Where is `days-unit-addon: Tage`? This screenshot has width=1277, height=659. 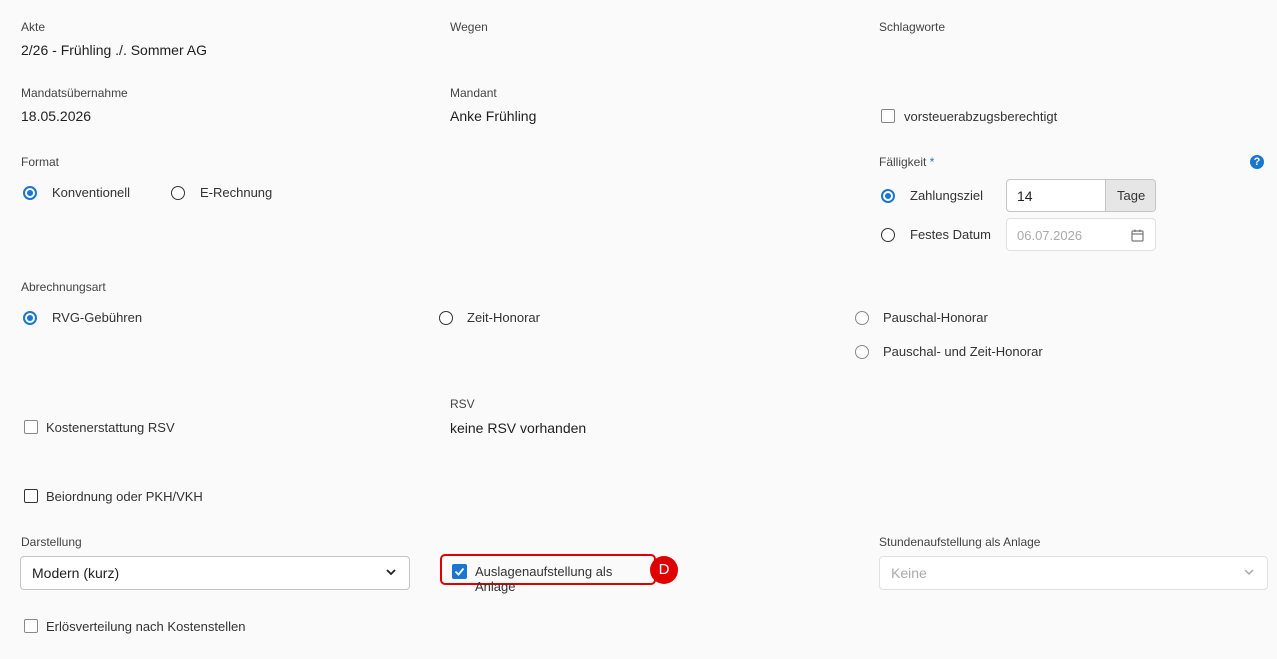
days-unit-addon: Tage is located at coordinates (1130, 195).